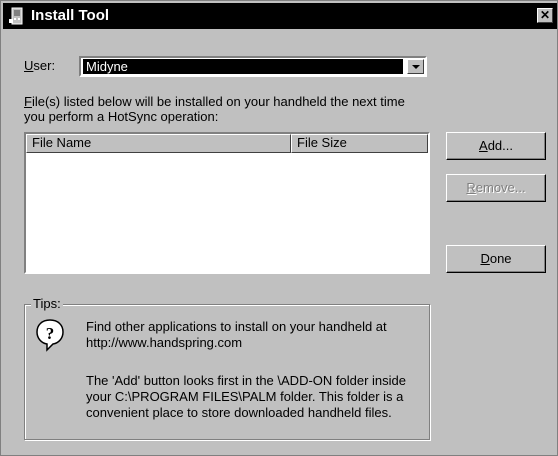 The image size is (558, 456). I want to click on column-header-file-size: File Size, so click(359, 143).